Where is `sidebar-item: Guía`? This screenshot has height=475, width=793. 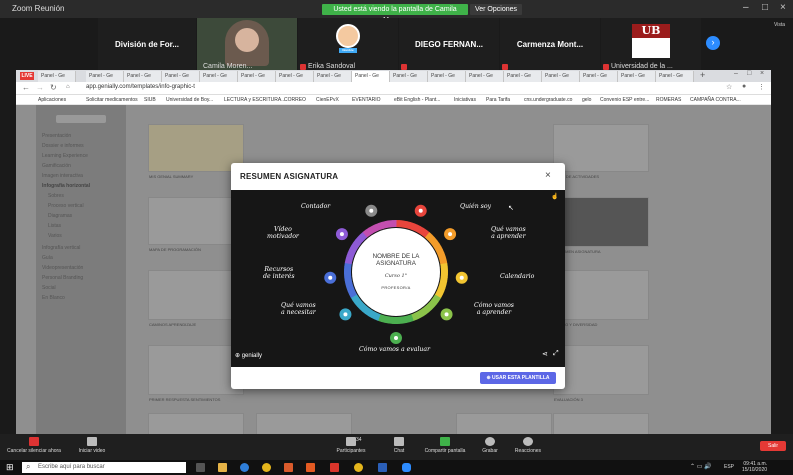
sidebar-item: Guía is located at coordinates (47, 258).